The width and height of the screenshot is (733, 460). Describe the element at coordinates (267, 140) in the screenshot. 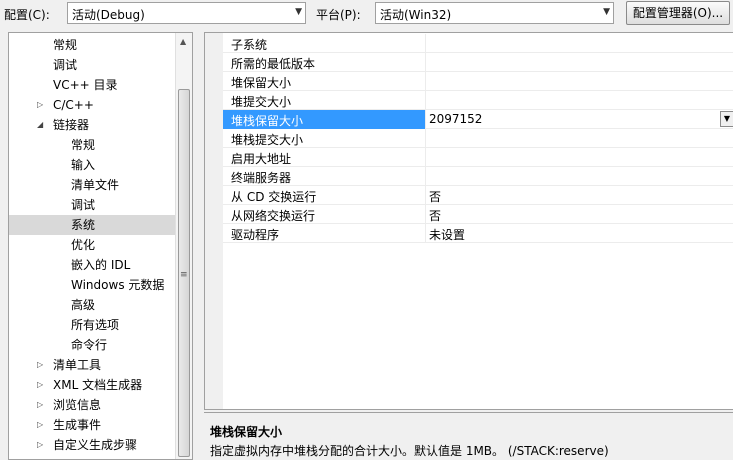

I see `property-name: 堆栈提交大小` at that location.